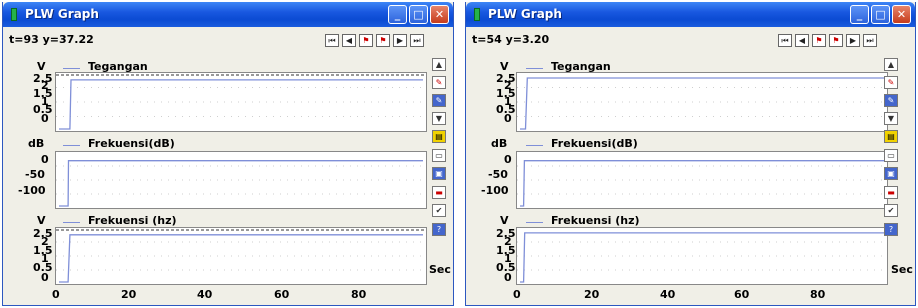 The width and height of the screenshot is (918, 308). I want to click on cursor-readout: t=54 y=3.20, so click(511, 39).